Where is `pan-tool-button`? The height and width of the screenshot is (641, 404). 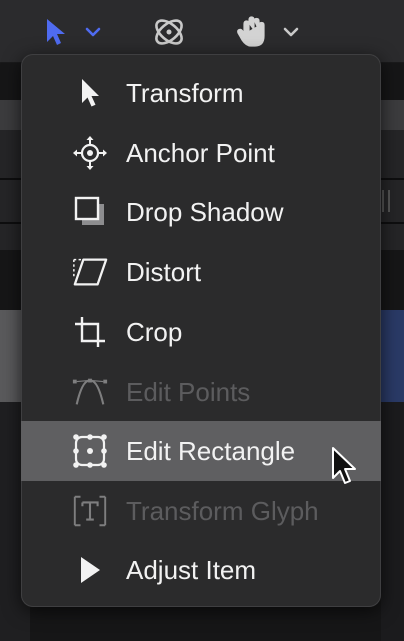 pan-tool-button is located at coordinates (268, 32).